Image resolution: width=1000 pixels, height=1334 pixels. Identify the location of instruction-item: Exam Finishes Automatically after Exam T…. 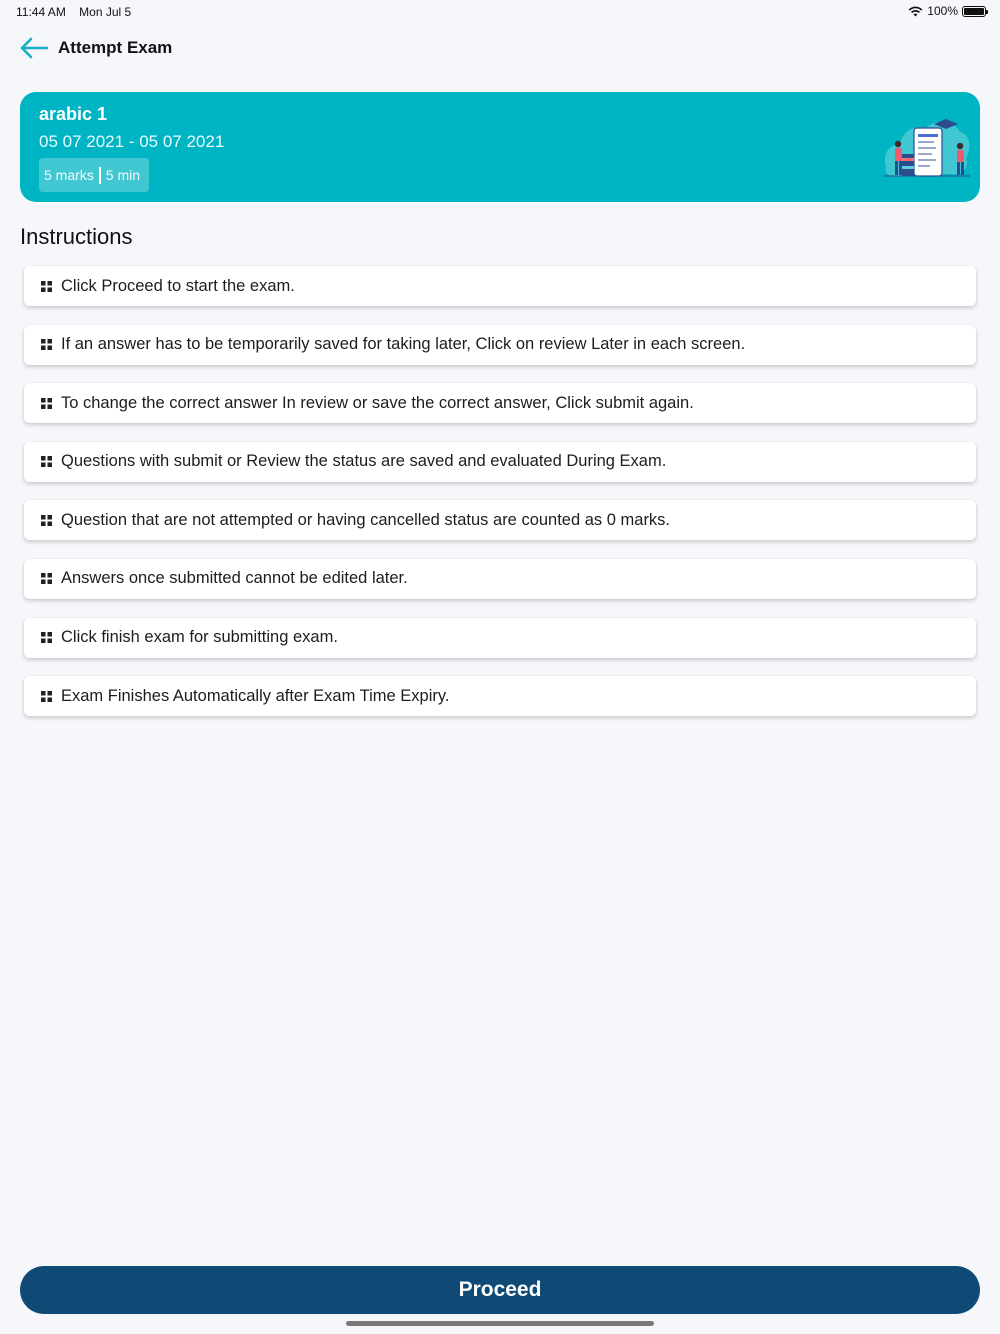
(500, 696).